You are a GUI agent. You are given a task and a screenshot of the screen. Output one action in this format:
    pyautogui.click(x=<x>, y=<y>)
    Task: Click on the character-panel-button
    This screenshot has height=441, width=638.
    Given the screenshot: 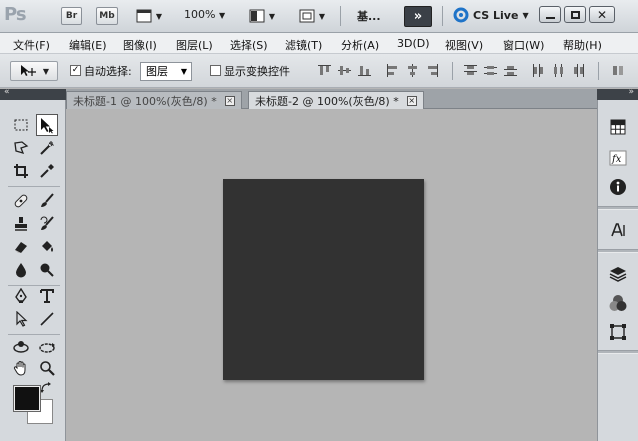 What is the action you would take?
    pyautogui.click(x=618, y=230)
    